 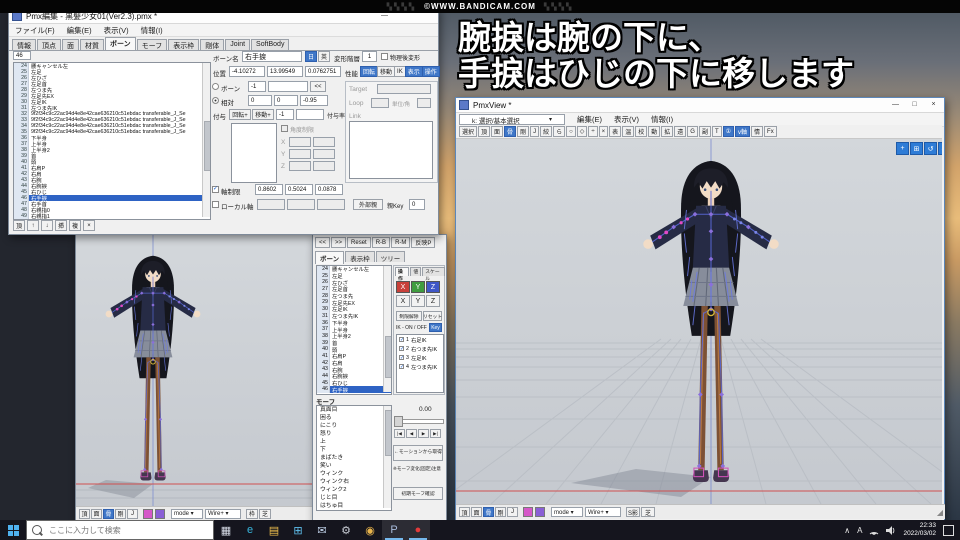 What do you see at coordinates (891, 530) in the screenshot?
I see `speaker-icon` at bounding box center [891, 530].